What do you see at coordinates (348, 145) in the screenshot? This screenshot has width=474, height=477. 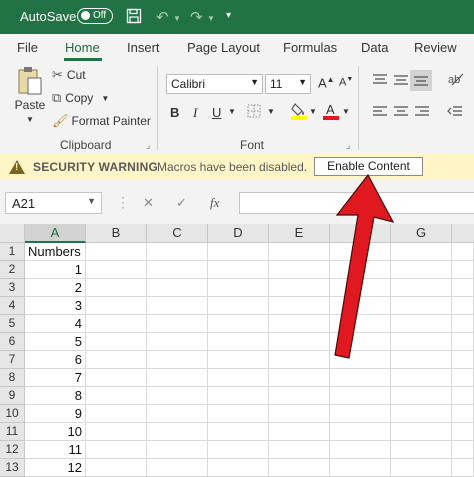 I see `font-launcher-icon: ⌟` at bounding box center [348, 145].